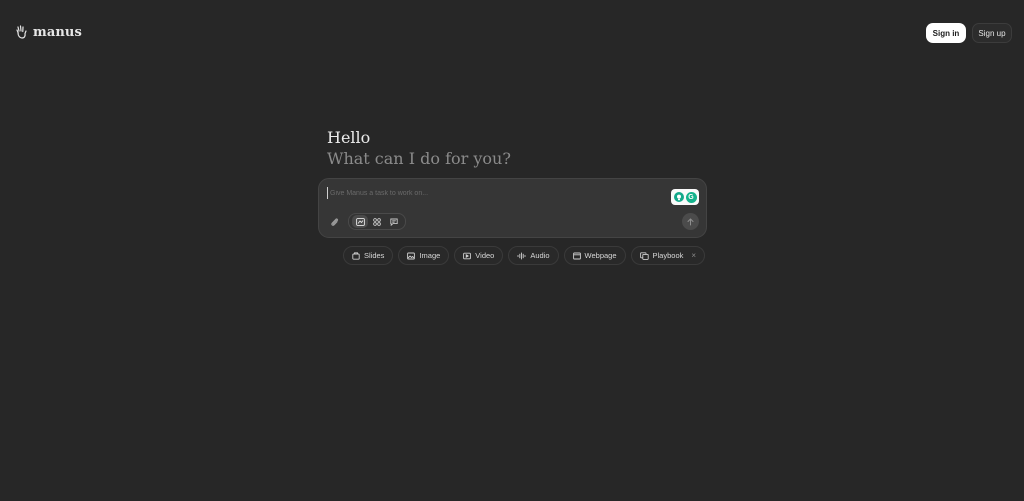 This screenshot has width=1024, height=501. I want to click on brand-logo: manus, so click(48, 32).